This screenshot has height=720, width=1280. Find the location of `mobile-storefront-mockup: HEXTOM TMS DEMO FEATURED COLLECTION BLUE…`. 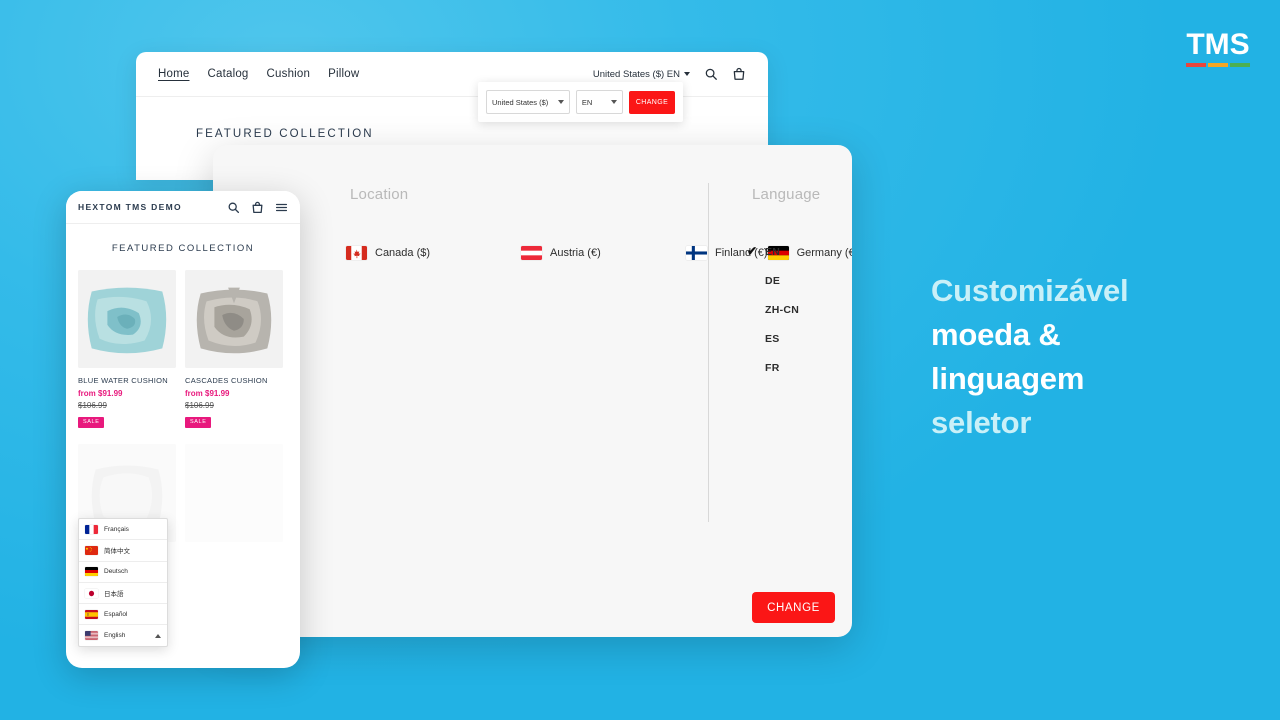

mobile-storefront-mockup: HEXTOM TMS DEMO FEATURED COLLECTION BLUE… is located at coordinates (183, 429).